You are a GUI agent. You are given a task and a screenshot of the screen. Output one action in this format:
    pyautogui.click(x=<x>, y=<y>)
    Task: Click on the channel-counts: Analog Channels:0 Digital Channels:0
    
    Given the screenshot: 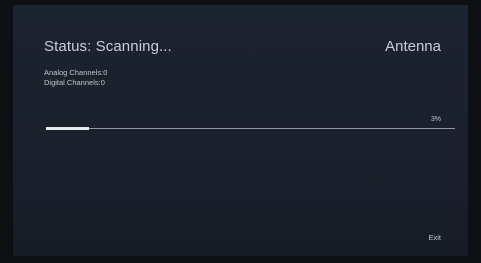 What is the action you would take?
    pyautogui.click(x=75, y=78)
    